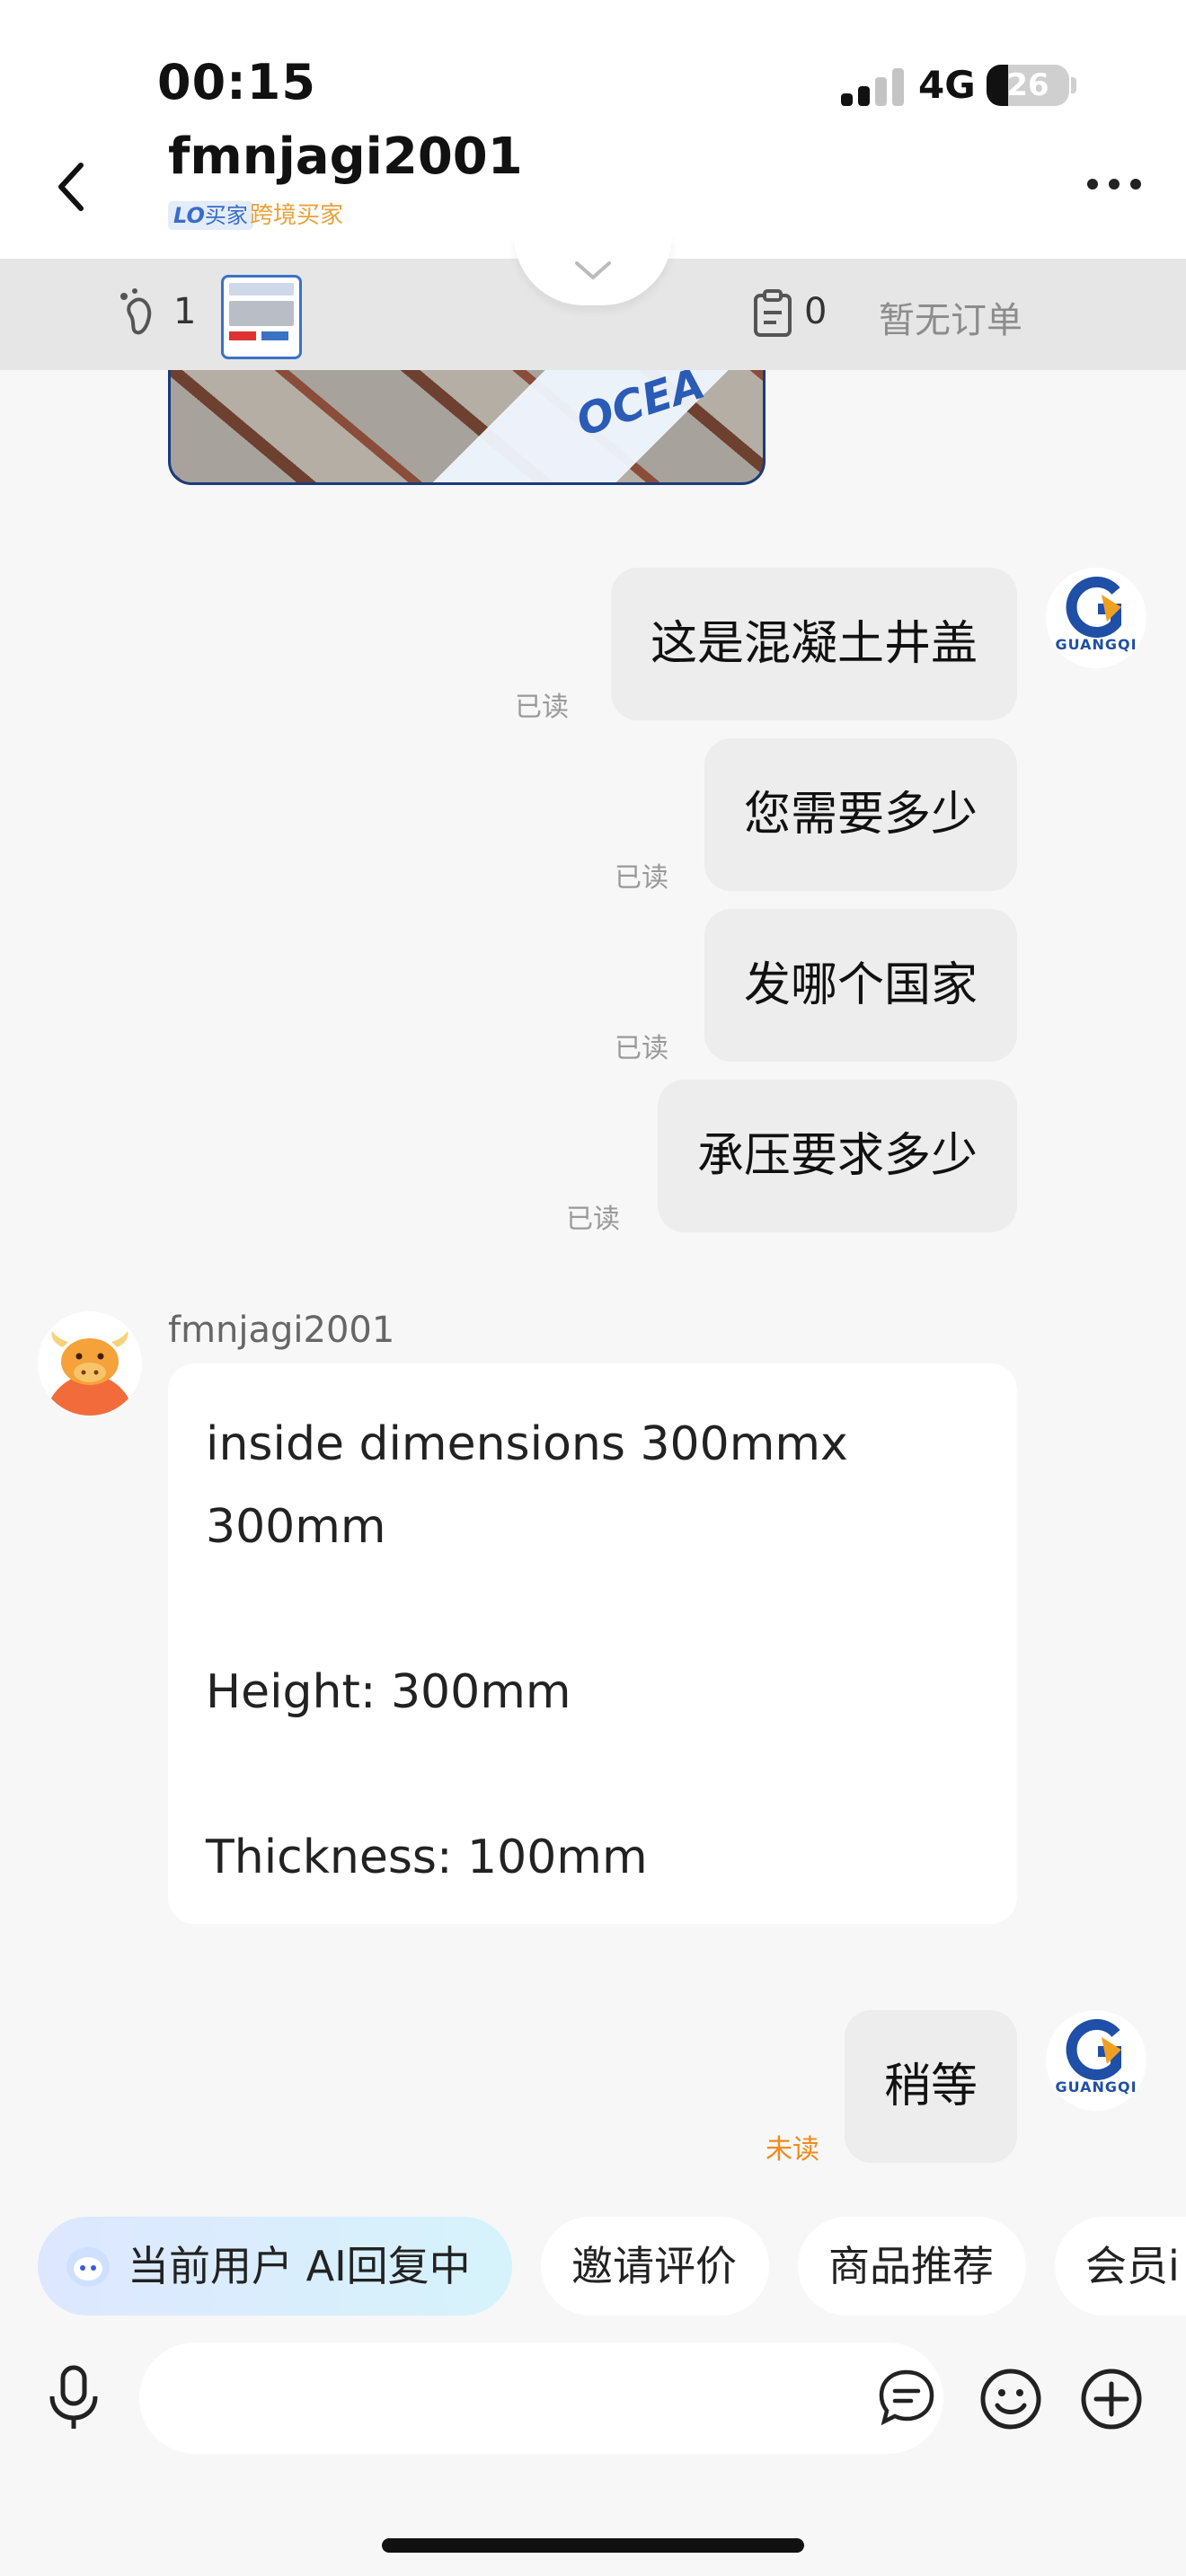 The width and height of the screenshot is (1186, 2576). I want to click on my-message-bubble: 这是混凝土井盖, so click(813, 644).